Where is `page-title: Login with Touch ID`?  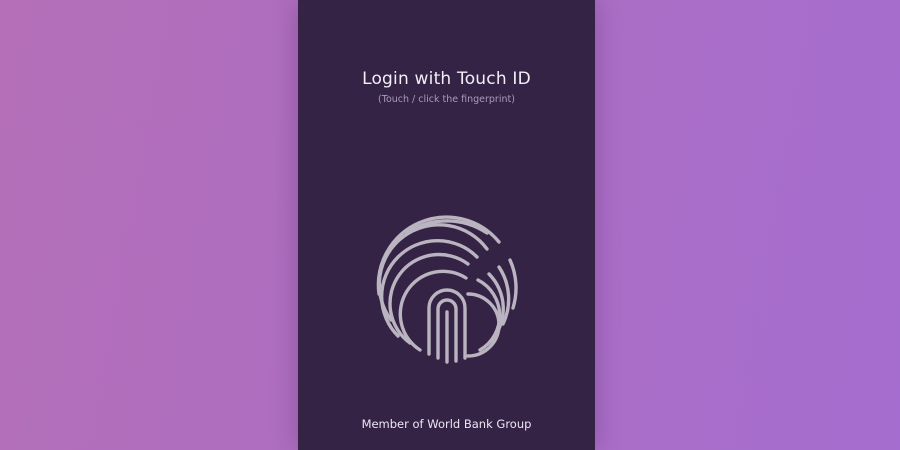 page-title: Login with Touch ID is located at coordinates (446, 79).